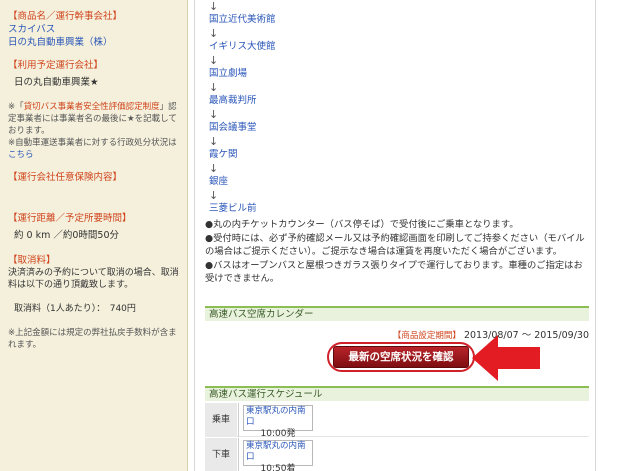  Describe the element at coordinates (92, 107) in the screenshot. I see `cert-program-link: 貸切バス事業者安全性評価認定制度` at that location.